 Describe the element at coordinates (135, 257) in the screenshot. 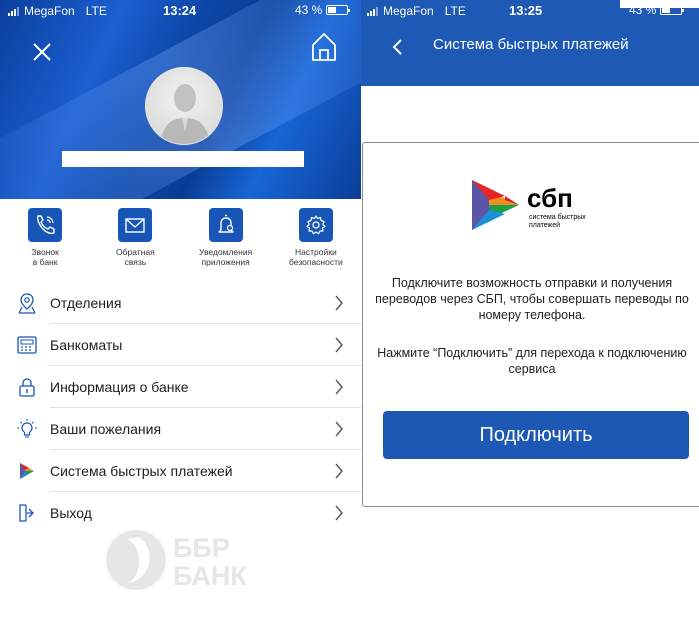

I see `quick-action-label: Обратная связь` at that location.